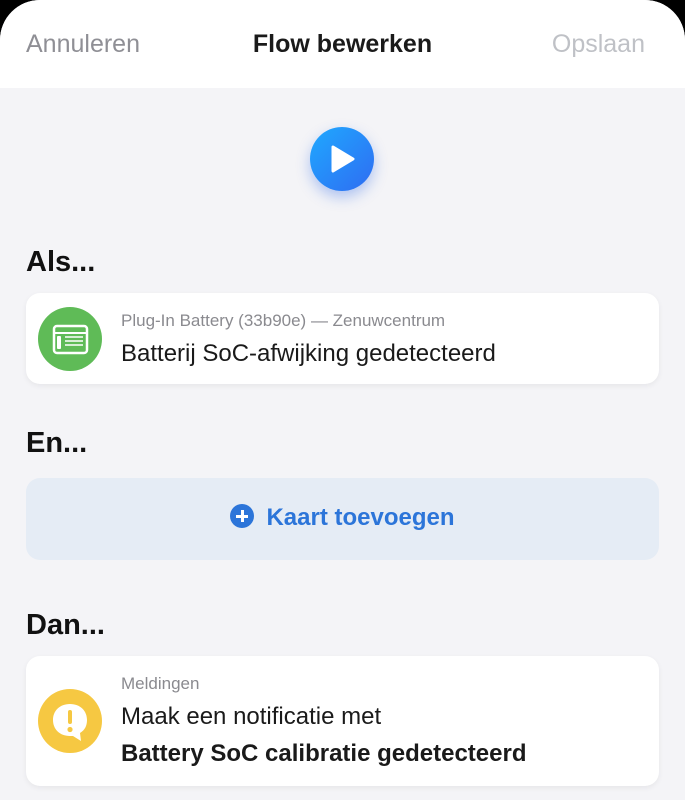 The width and height of the screenshot is (685, 800). I want to click on notification-icon, so click(70, 721).